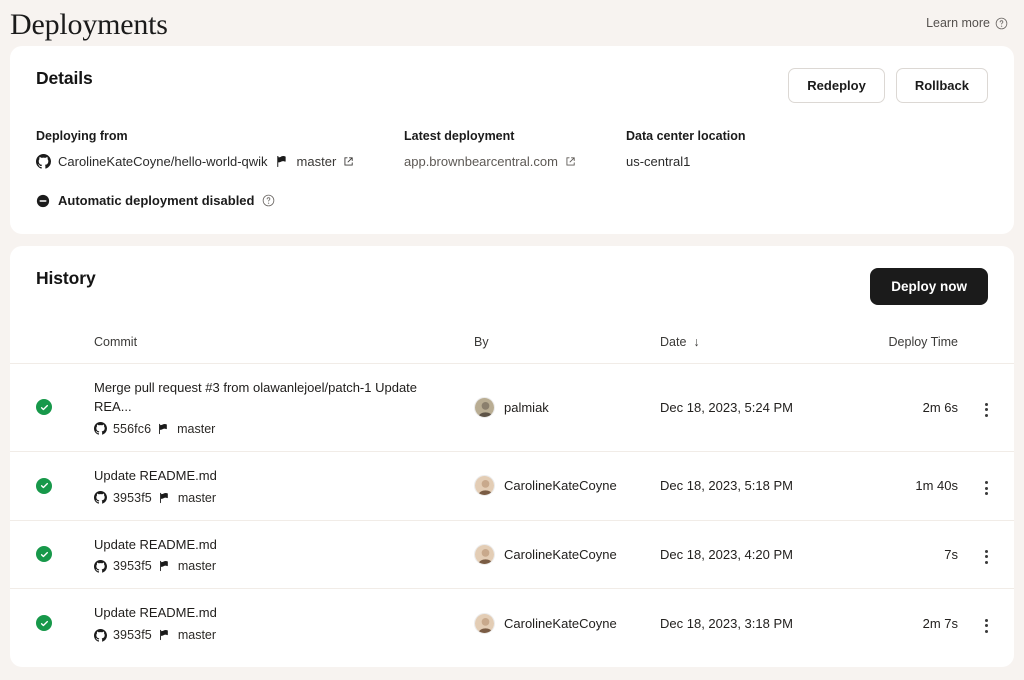  I want to click on deploying-from-label: Deploying from, so click(82, 136).